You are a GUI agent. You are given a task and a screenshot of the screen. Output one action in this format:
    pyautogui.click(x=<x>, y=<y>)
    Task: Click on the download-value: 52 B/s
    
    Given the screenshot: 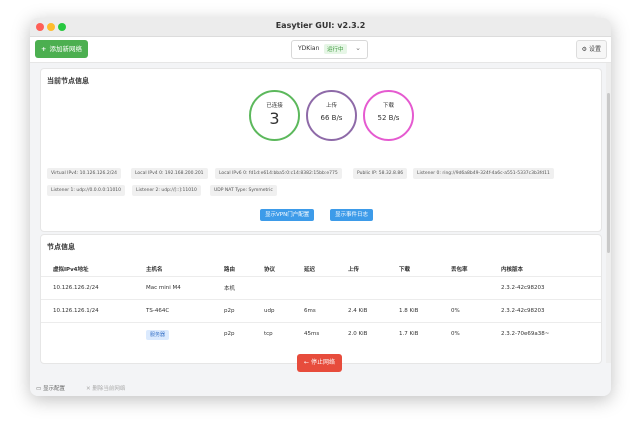 What is the action you would take?
    pyautogui.click(x=388, y=118)
    